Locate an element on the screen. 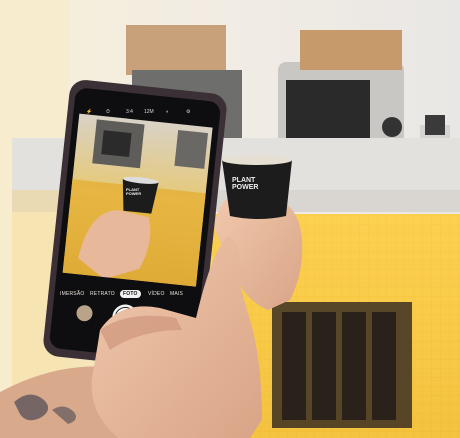 The height and width of the screenshot is (438, 460). screen-cup-brand: PLANT POWER is located at coordinates (139, 192).